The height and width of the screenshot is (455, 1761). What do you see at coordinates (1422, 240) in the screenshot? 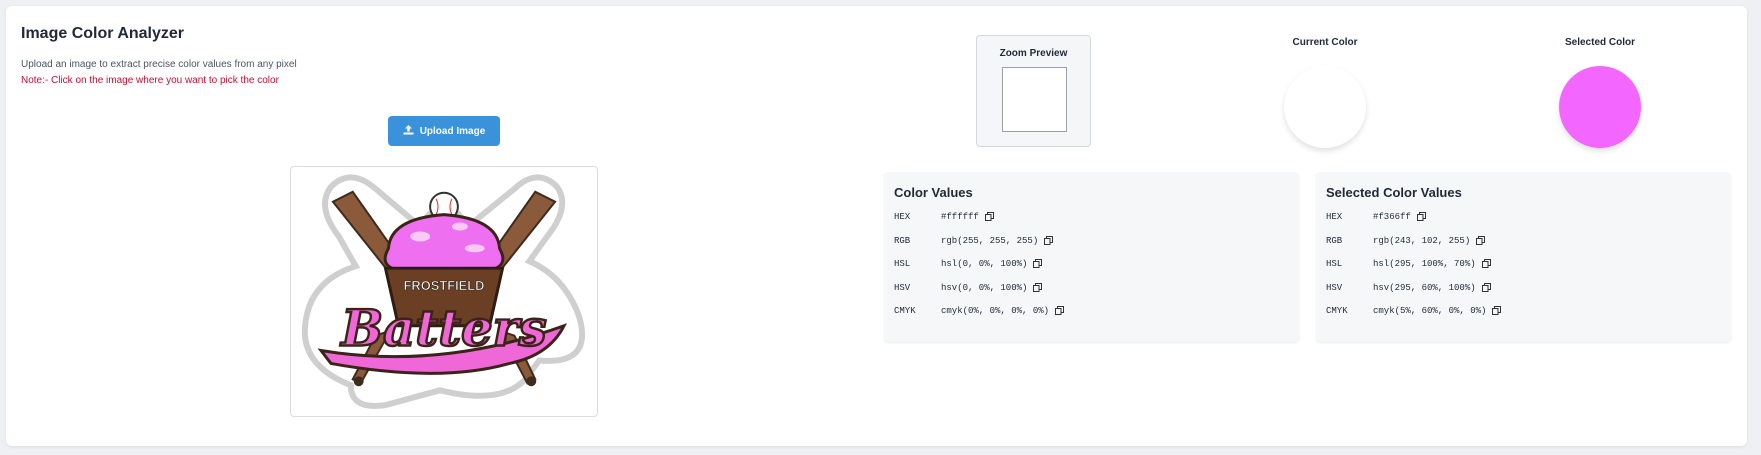
I see `value-text: rgb(243, 102, 255)` at bounding box center [1422, 240].